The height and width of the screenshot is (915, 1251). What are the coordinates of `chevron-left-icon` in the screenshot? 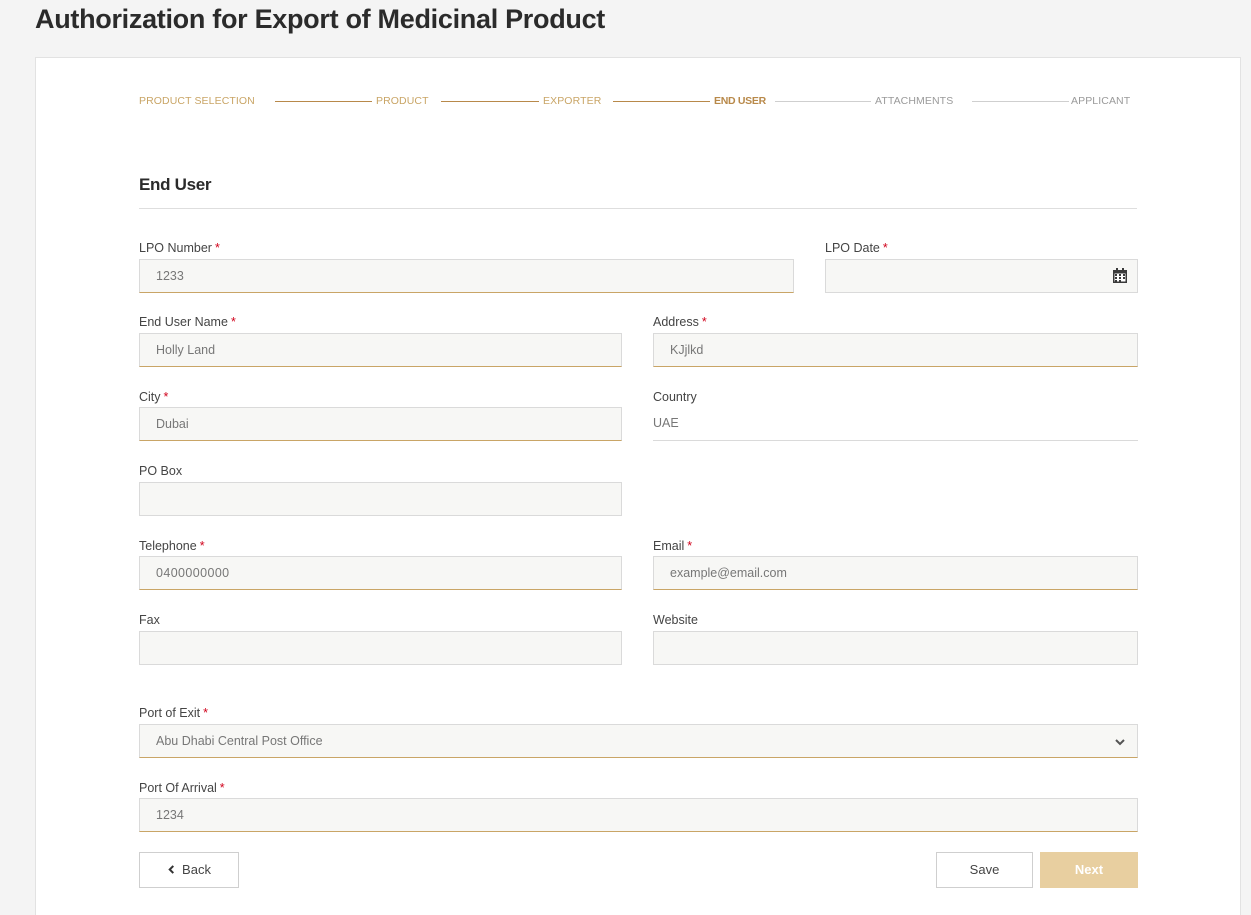 It's located at (171, 869).